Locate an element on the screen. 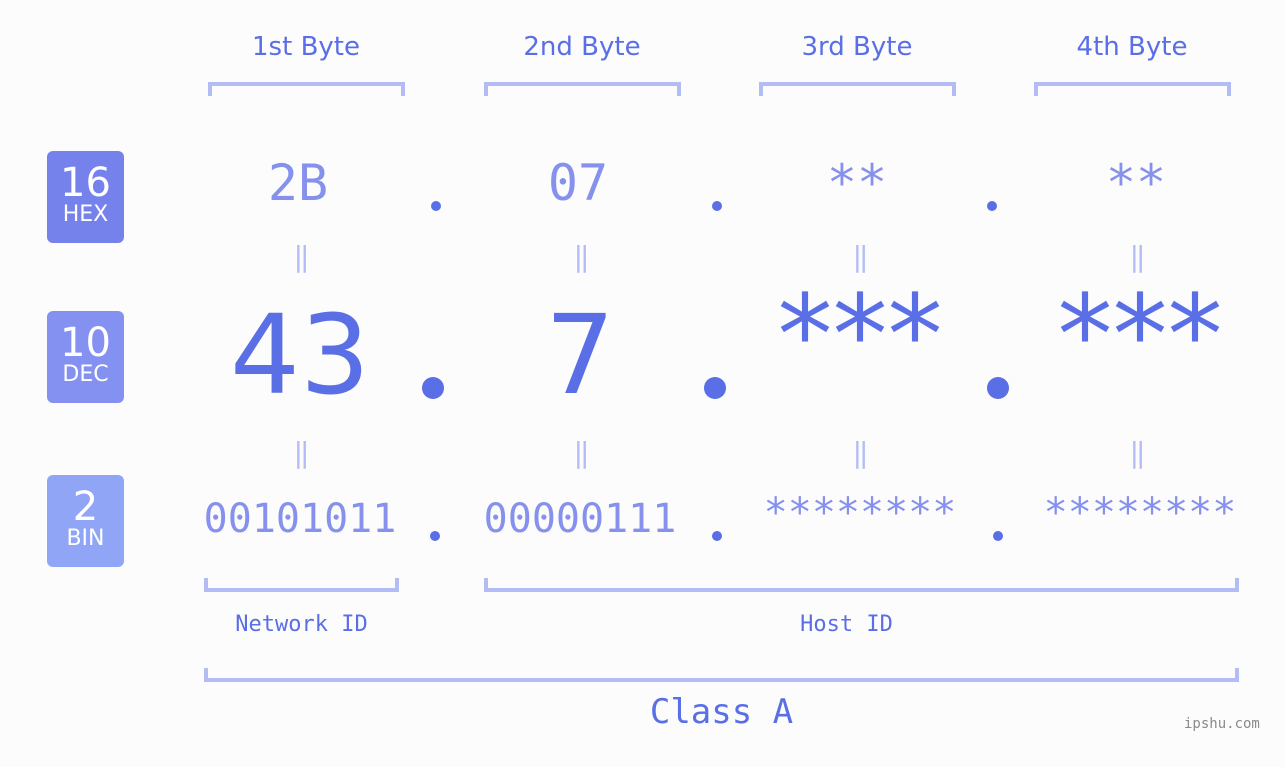  equals-hex-dec-4: || is located at coordinates (1137, 256).